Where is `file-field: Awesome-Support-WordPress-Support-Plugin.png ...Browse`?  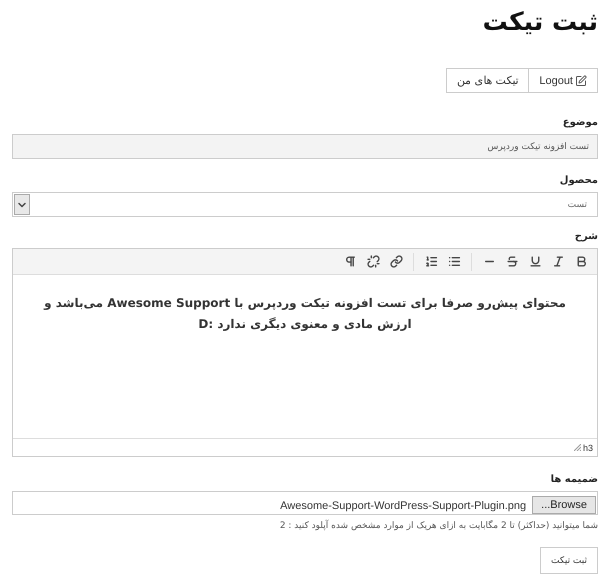 file-field: Awesome-Support-WordPress-Support-Plugin.png ...Browse is located at coordinates (305, 503).